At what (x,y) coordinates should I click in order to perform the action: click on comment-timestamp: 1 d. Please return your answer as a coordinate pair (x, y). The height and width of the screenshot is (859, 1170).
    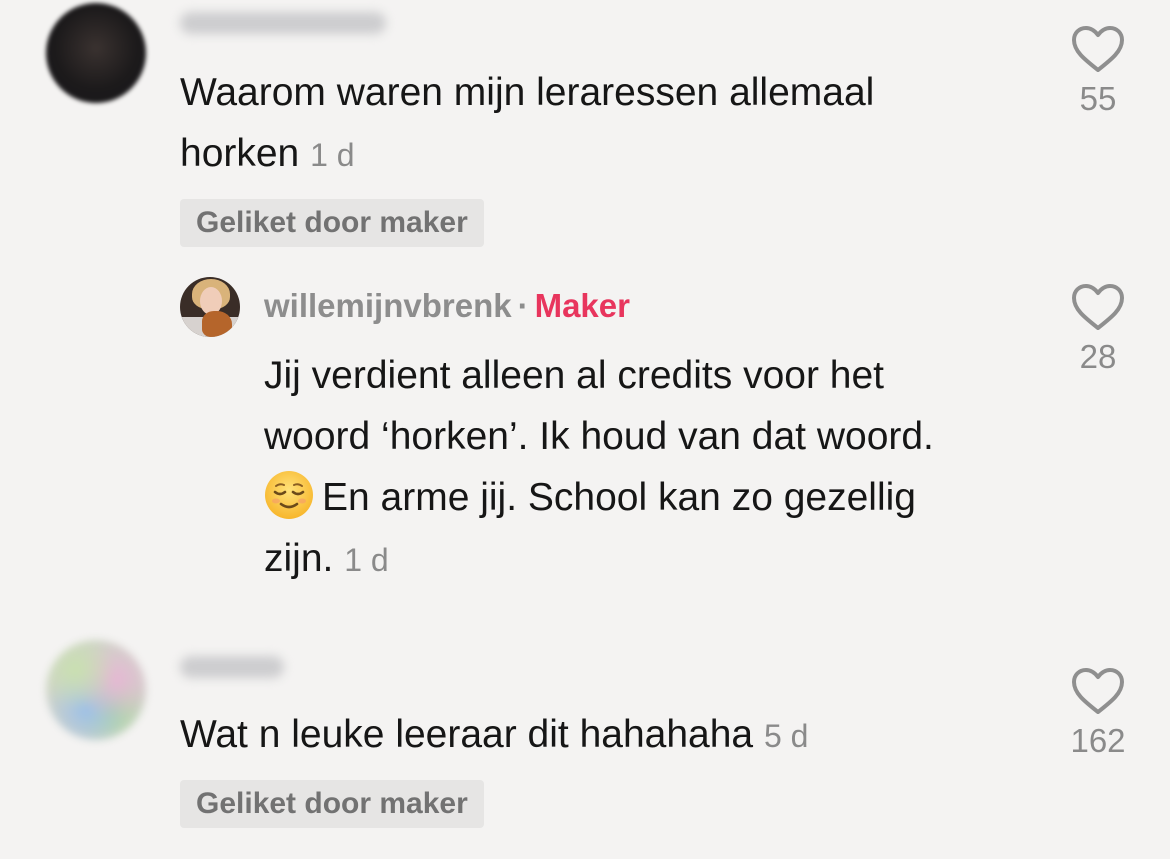
    Looking at the image, I should click on (332, 155).